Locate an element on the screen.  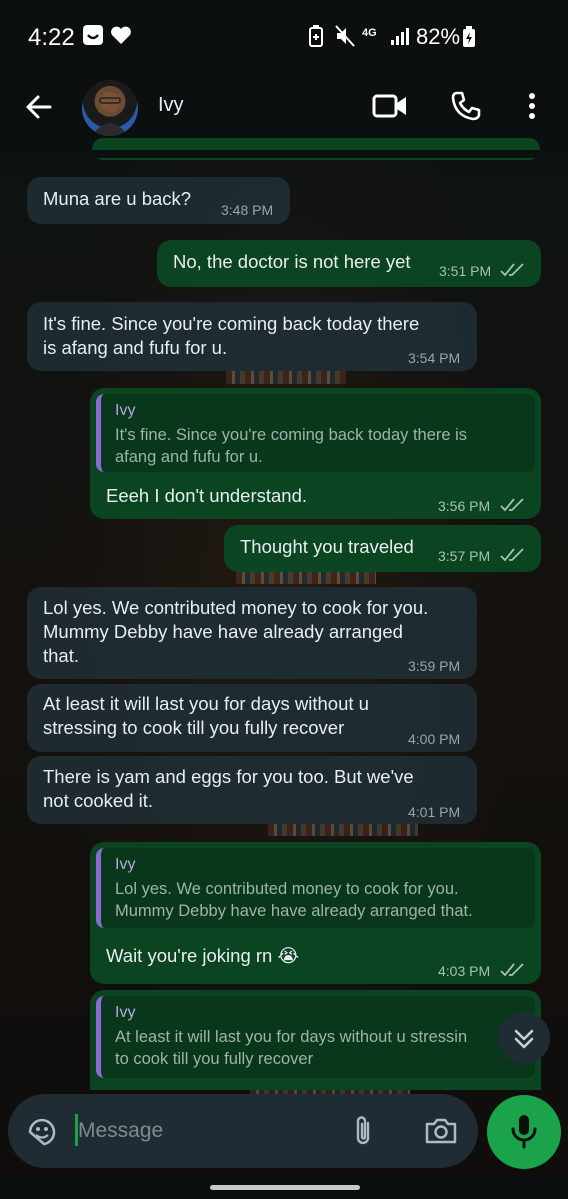
message-text: Muna are u back? is located at coordinates (117, 198).